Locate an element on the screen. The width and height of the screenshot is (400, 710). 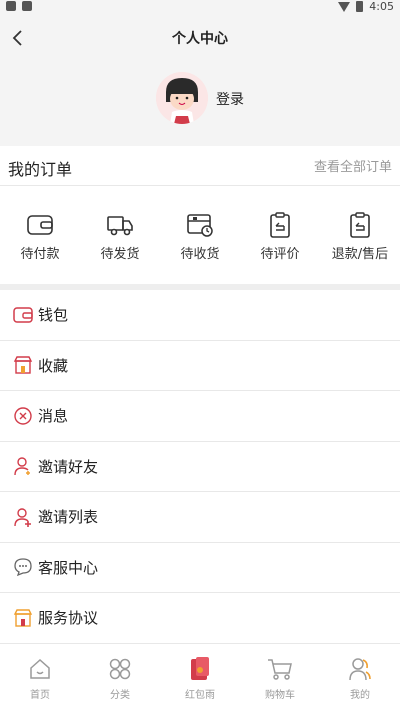
menu-item-service-agreement: 服务协议 is located at coordinates (200, 618).